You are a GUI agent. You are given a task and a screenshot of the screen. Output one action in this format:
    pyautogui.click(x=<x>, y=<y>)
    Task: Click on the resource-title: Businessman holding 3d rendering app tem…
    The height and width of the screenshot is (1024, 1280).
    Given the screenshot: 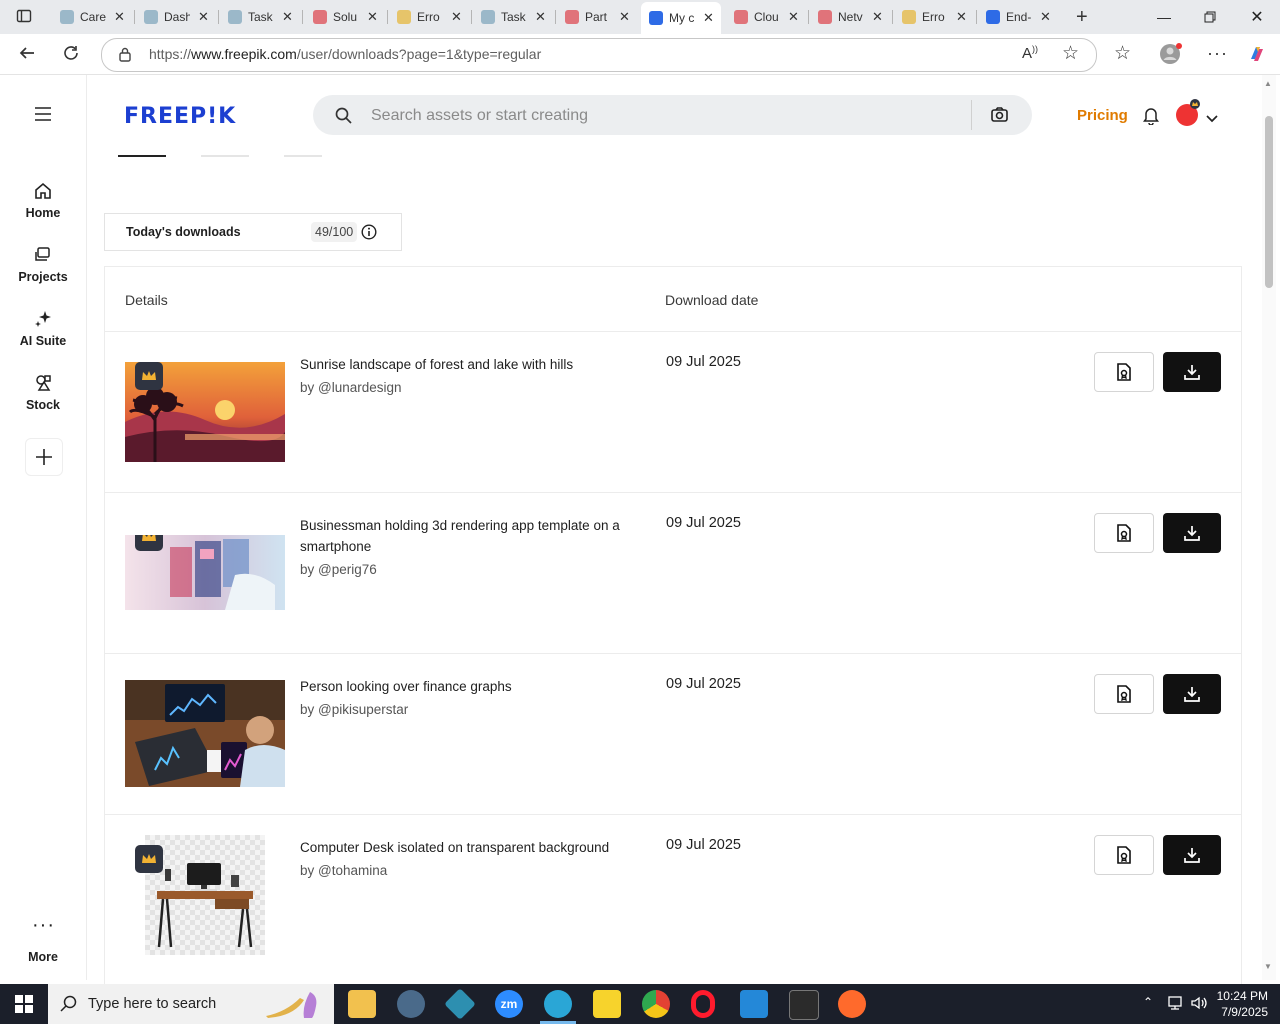 What is the action you would take?
    pyautogui.click(x=467, y=536)
    